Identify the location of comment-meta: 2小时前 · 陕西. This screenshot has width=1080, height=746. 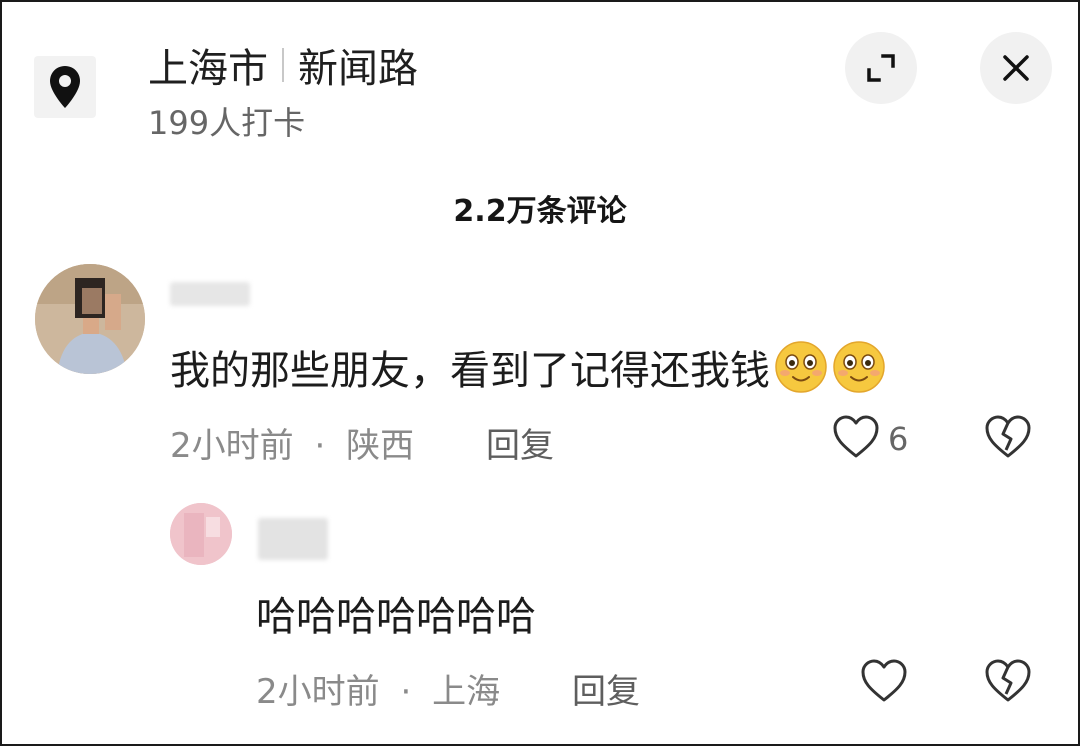
(292, 442).